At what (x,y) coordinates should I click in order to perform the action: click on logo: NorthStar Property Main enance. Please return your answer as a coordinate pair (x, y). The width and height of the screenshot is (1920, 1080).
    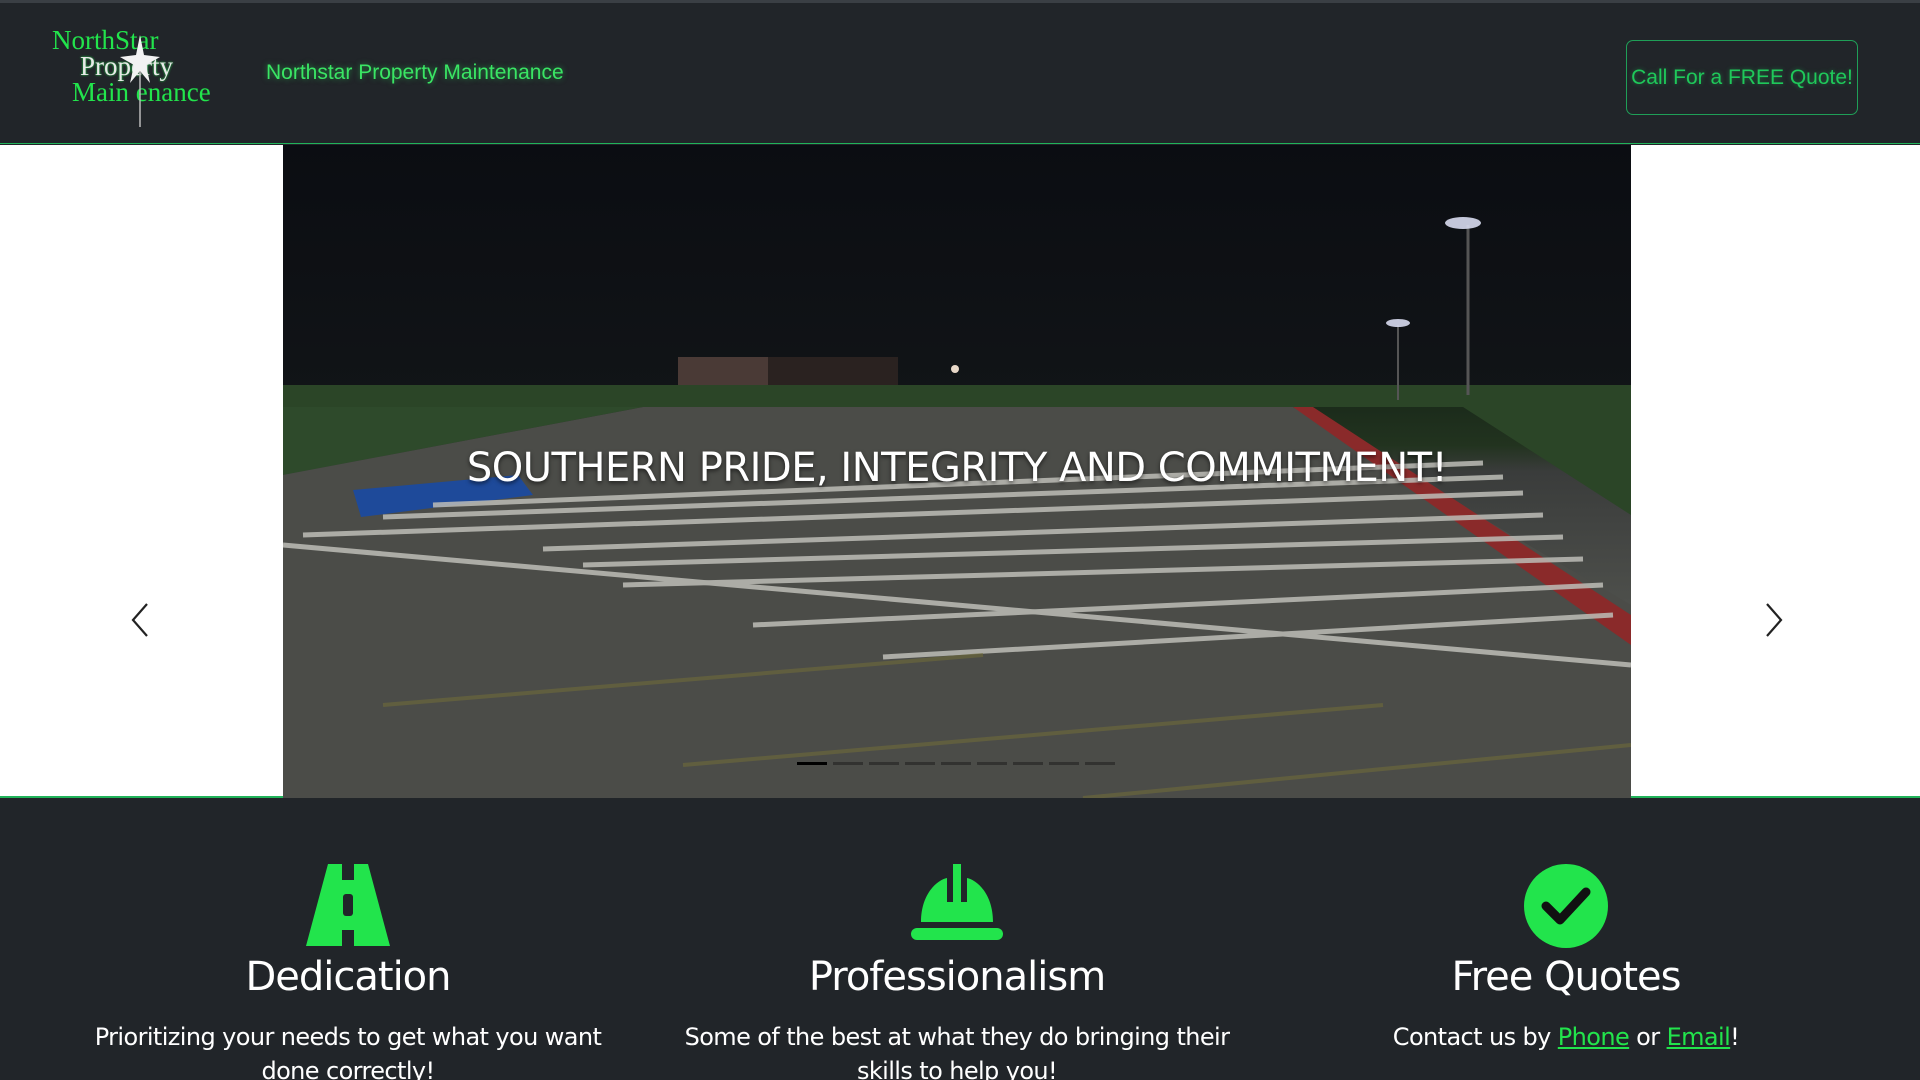
    Looking at the image, I should click on (133, 75).